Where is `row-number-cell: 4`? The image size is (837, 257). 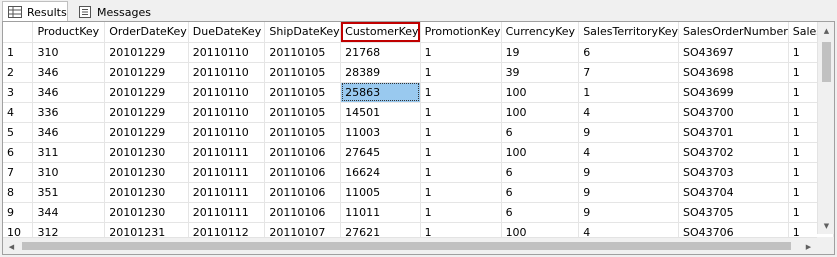 row-number-cell: 4 is located at coordinates (18, 112).